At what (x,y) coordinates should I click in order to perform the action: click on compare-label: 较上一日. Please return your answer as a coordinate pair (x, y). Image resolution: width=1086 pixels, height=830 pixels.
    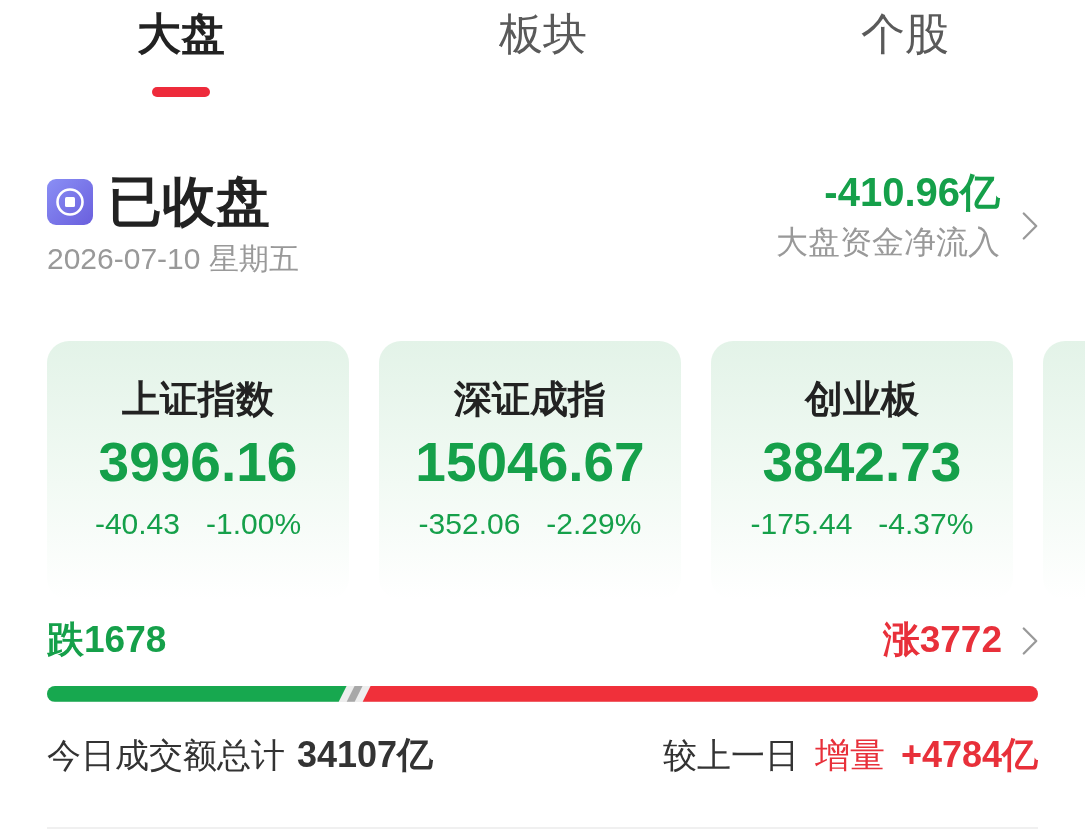
    Looking at the image, I should click on (730, 755).